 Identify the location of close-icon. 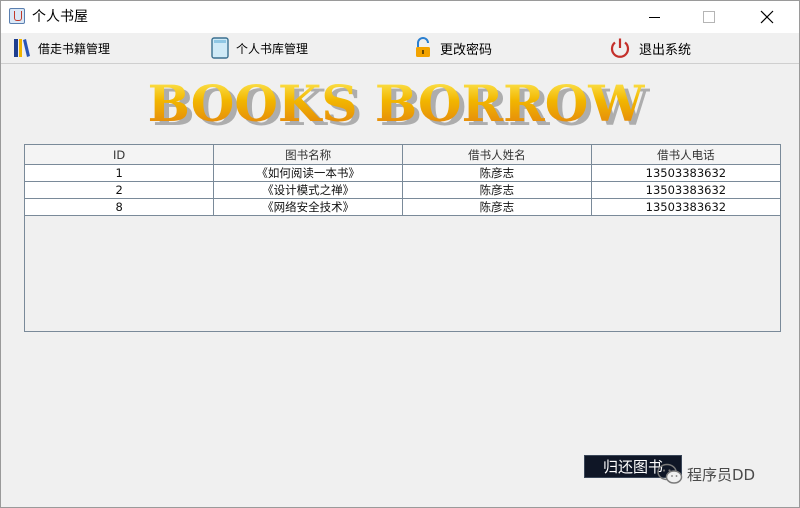
(767, 17).